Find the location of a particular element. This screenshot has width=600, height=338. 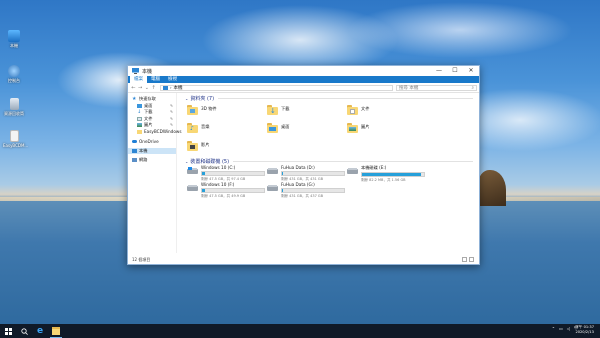

volume-icon: ◁ is located at coordinates (568, 328).